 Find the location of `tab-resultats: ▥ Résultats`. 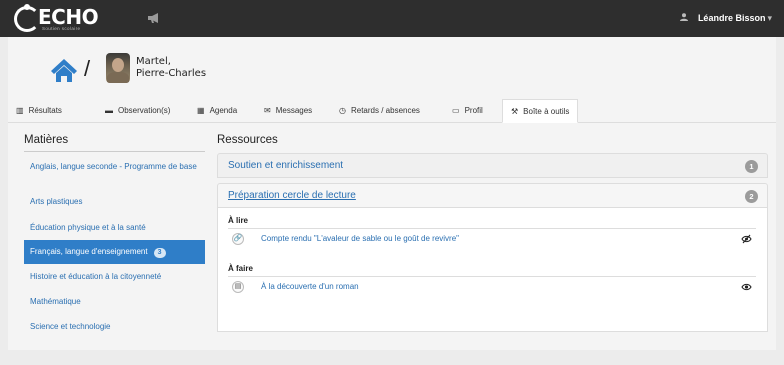

tab-resultats: ▥ Résultats is located at coordinates (39, 111).